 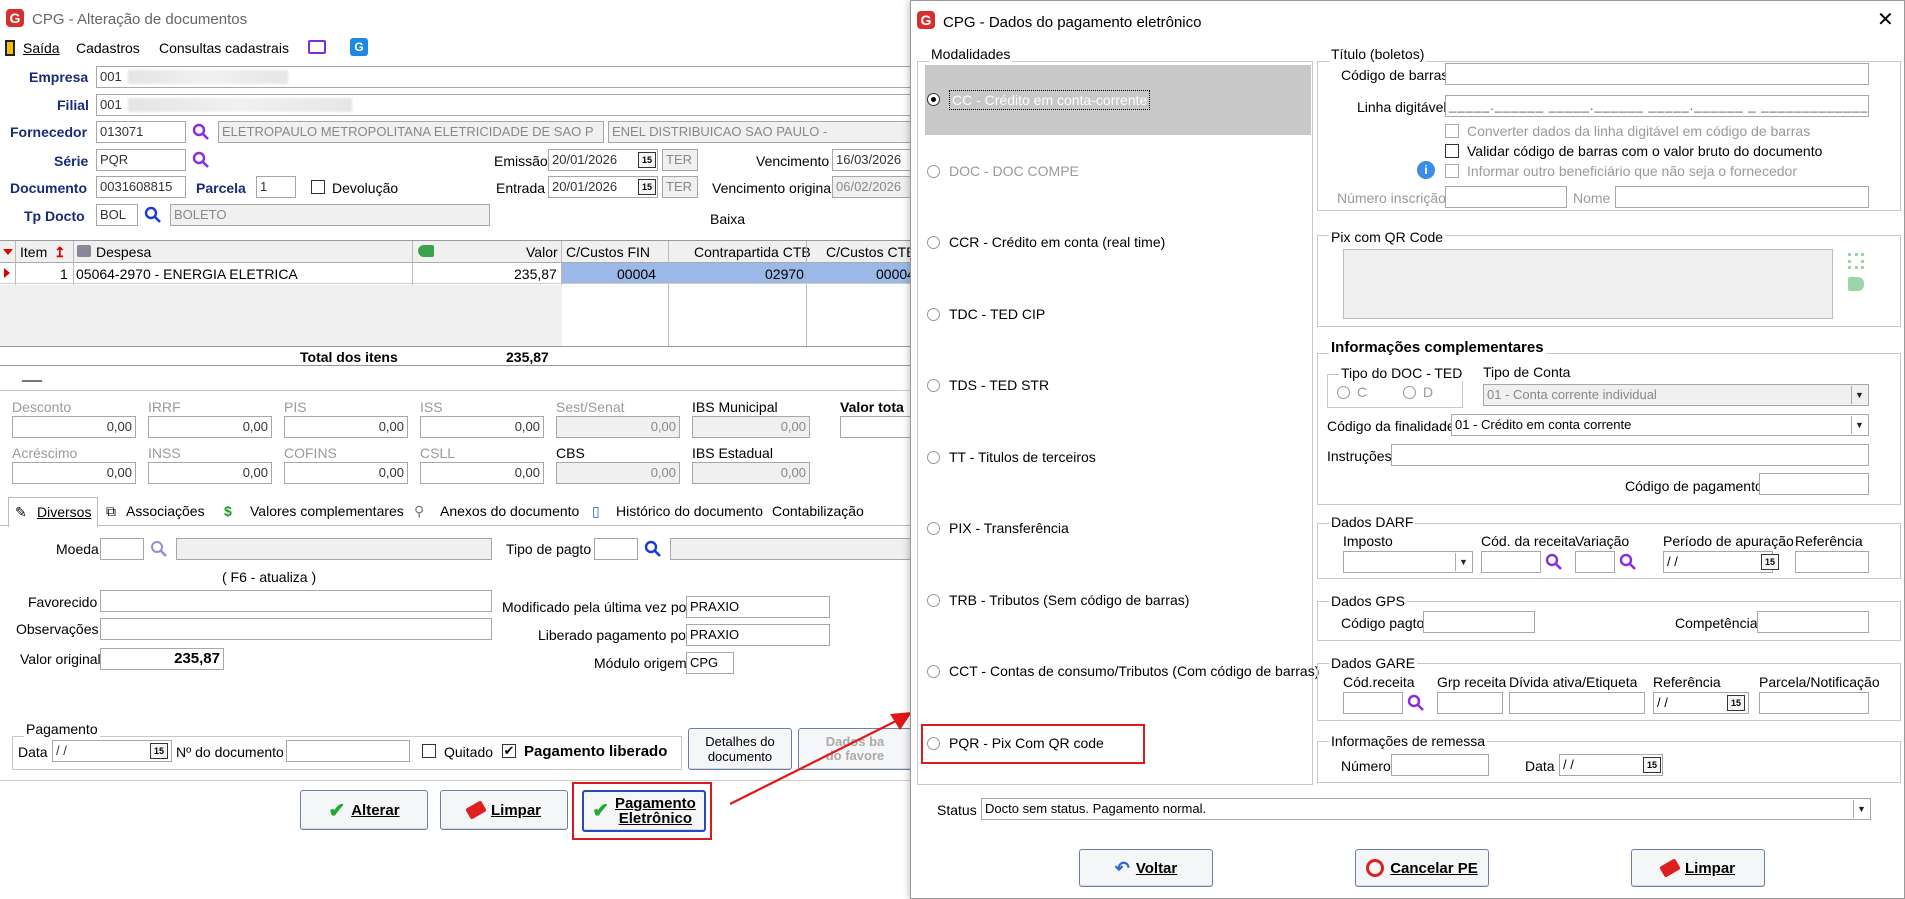 What do you see at coordinates (542, 252) in the screenshot?
I see `grid-h-valor: Valor` at bounding box center [542, 252].